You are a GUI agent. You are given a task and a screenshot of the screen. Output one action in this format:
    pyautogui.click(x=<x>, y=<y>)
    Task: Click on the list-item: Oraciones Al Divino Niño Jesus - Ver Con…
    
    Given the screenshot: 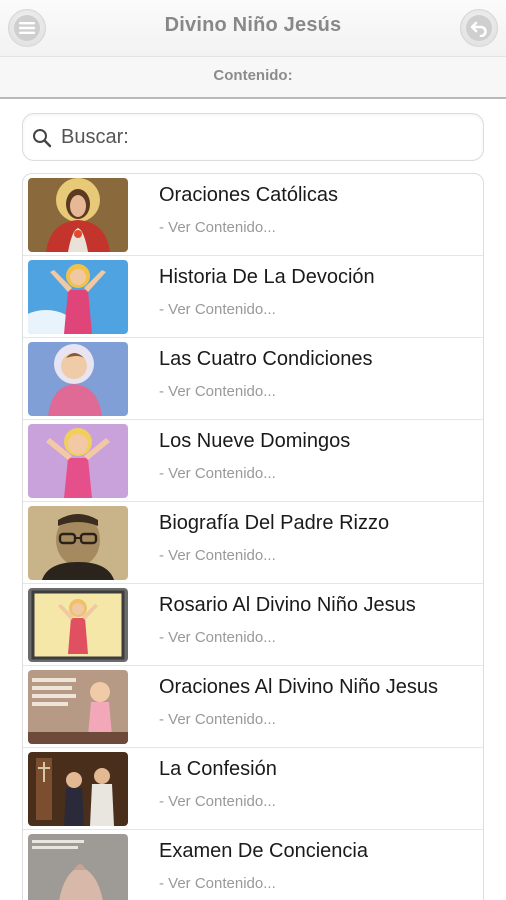 What is the action you would take?
    pyautogui.click(x=253, y=707)
    